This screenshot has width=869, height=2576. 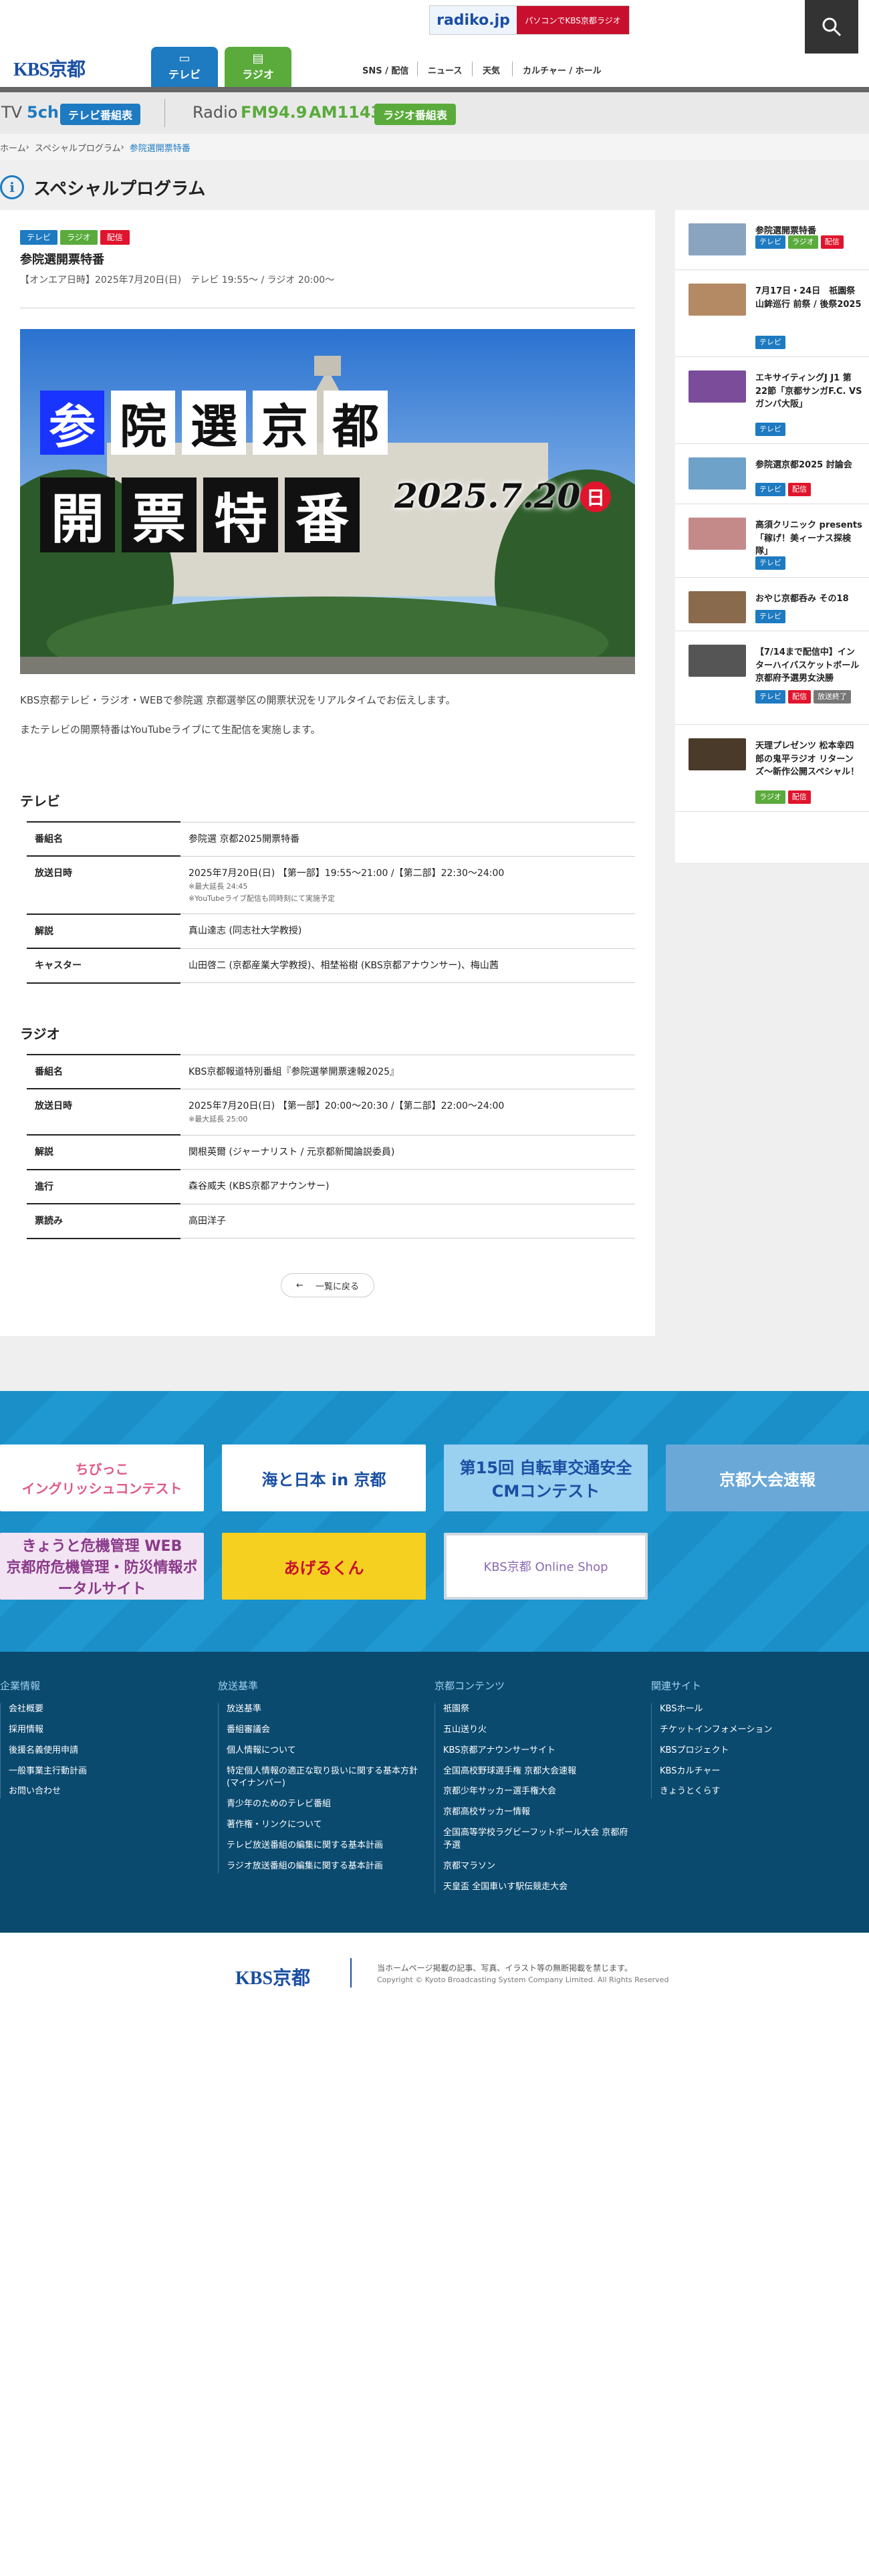 I want to click on banner-link: ちびっこ イングリッシュコンテスト, so click(x=102, y=1477).